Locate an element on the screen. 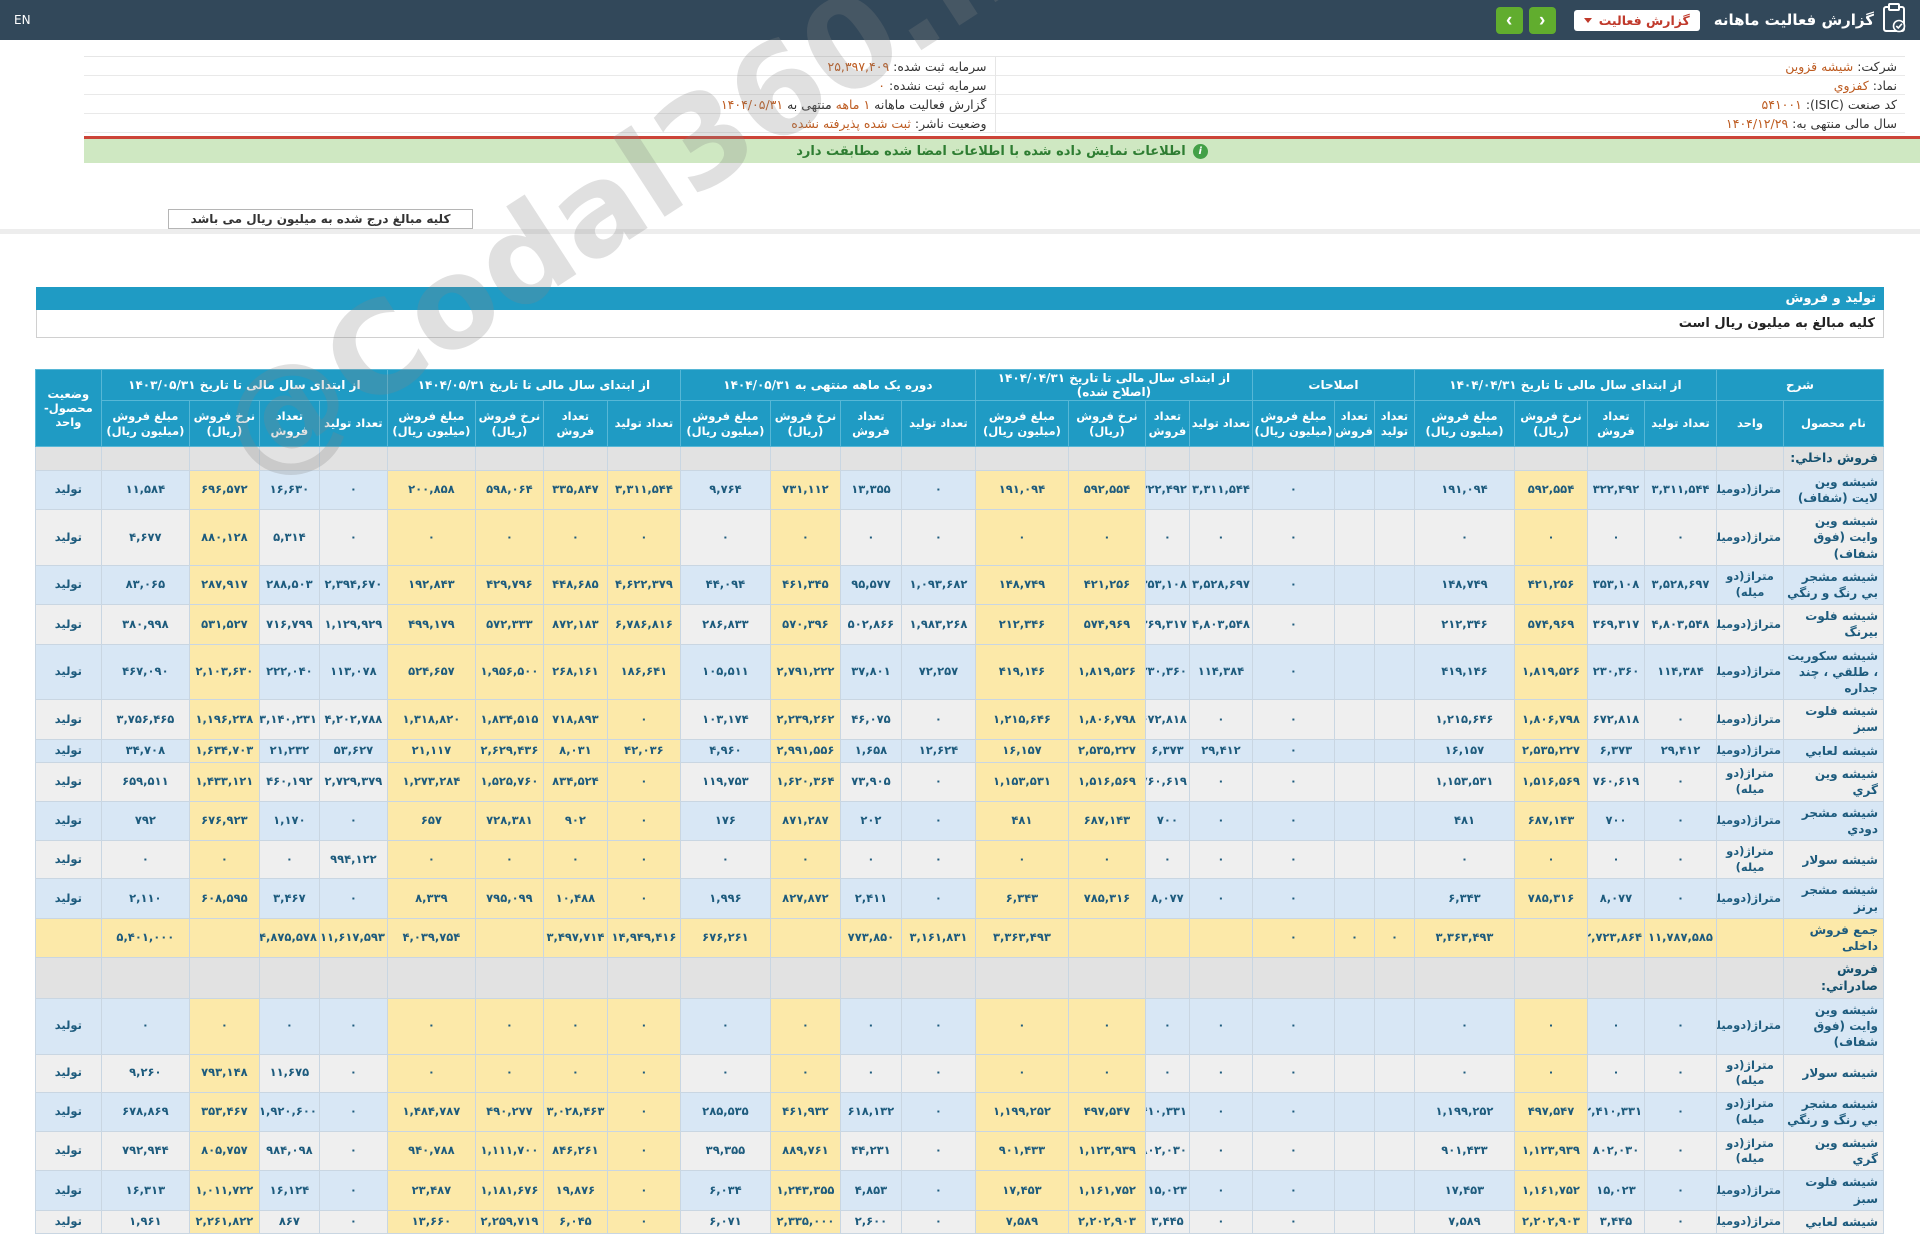  unit-cell: متراژ(دو میله) is located at coordinates (1750, 1073).